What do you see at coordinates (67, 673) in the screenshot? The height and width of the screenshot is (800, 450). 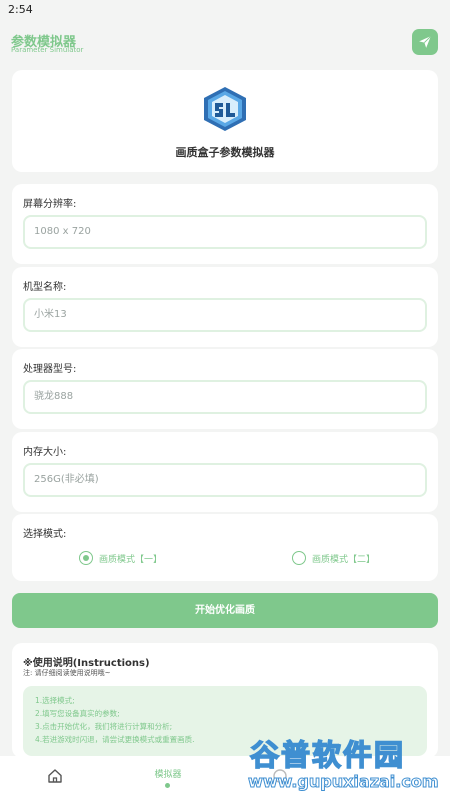 I see `instructions-note: 注: 请仔细阅读使用说明哦~` at bounding box center [67, 673].